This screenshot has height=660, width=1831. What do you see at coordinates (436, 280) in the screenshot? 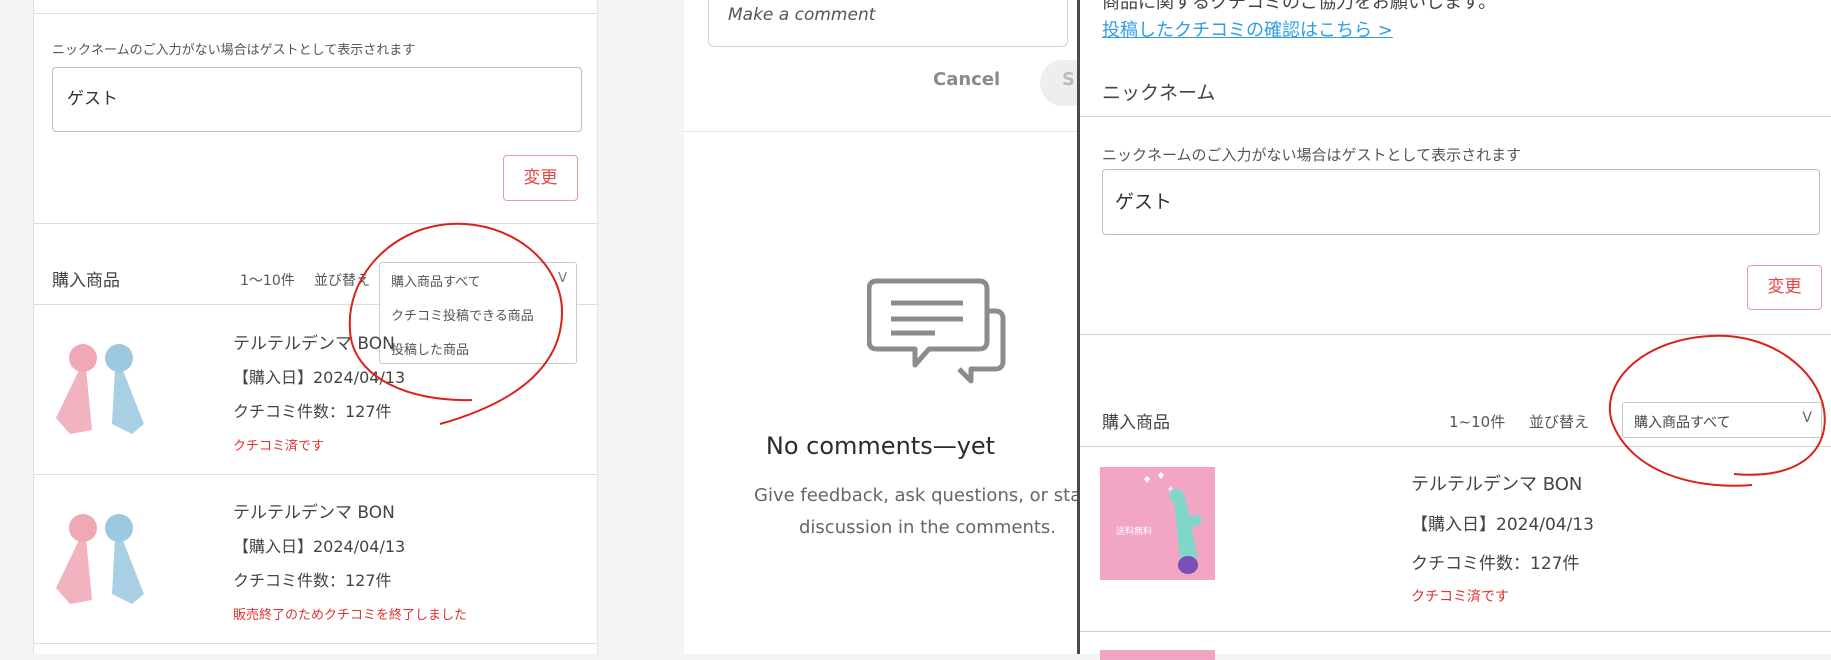
I see `dropdown-option-all: 購入商品すべて` at bounding box center [436, 280].